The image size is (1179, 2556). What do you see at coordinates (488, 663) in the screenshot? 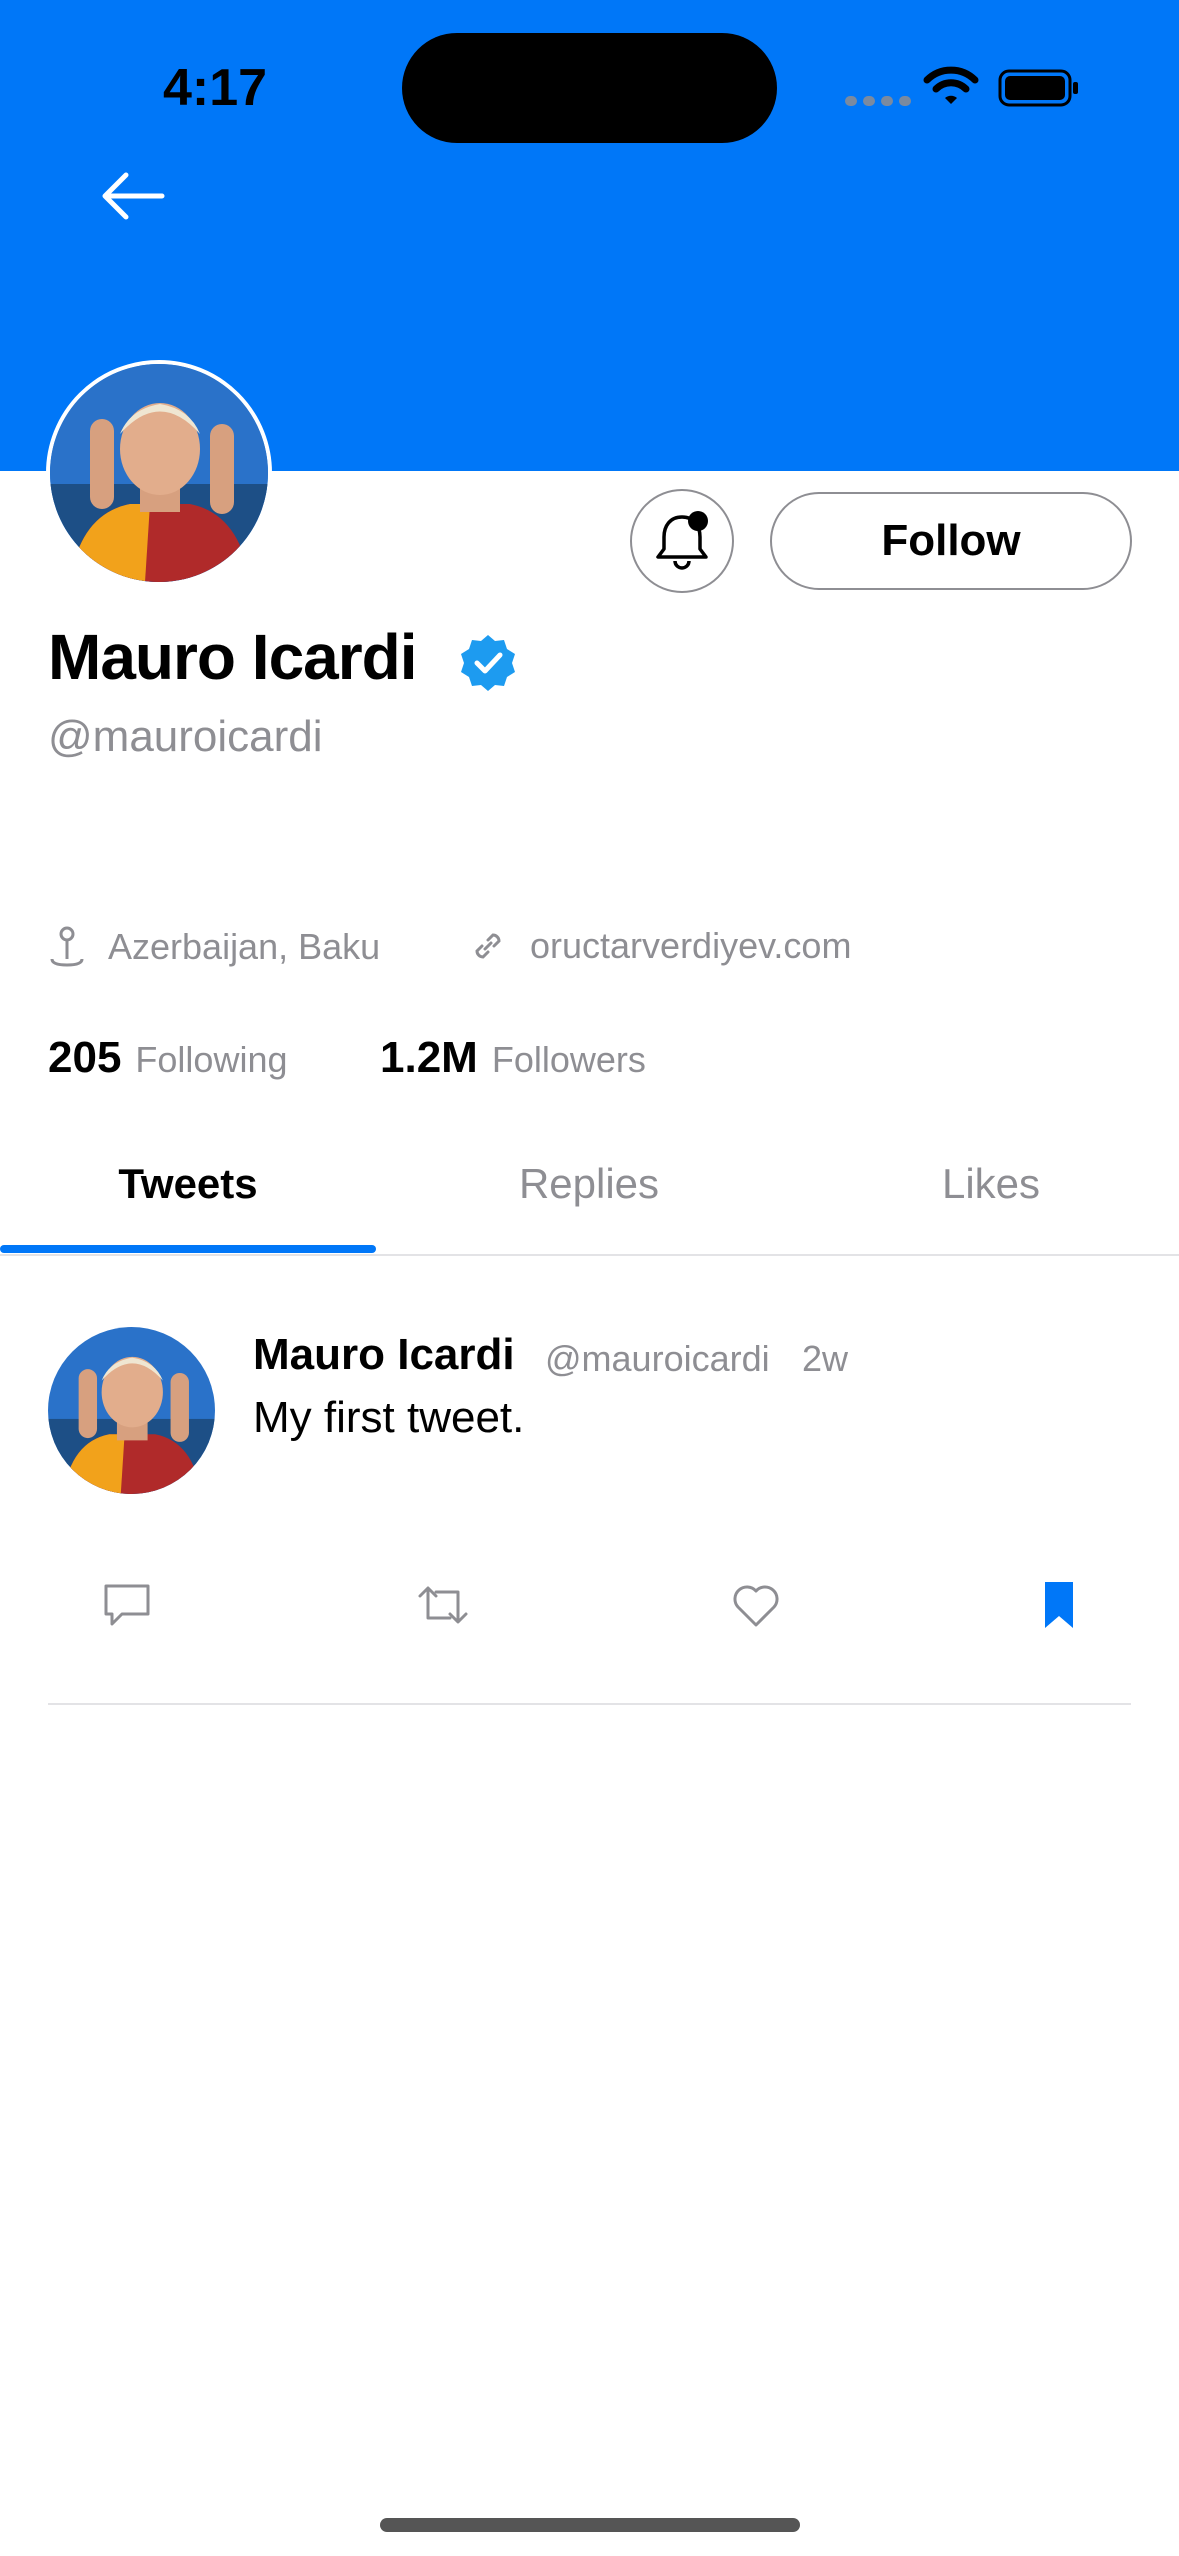
I see `verified-badge-icon` at bounding box center [488, 663].